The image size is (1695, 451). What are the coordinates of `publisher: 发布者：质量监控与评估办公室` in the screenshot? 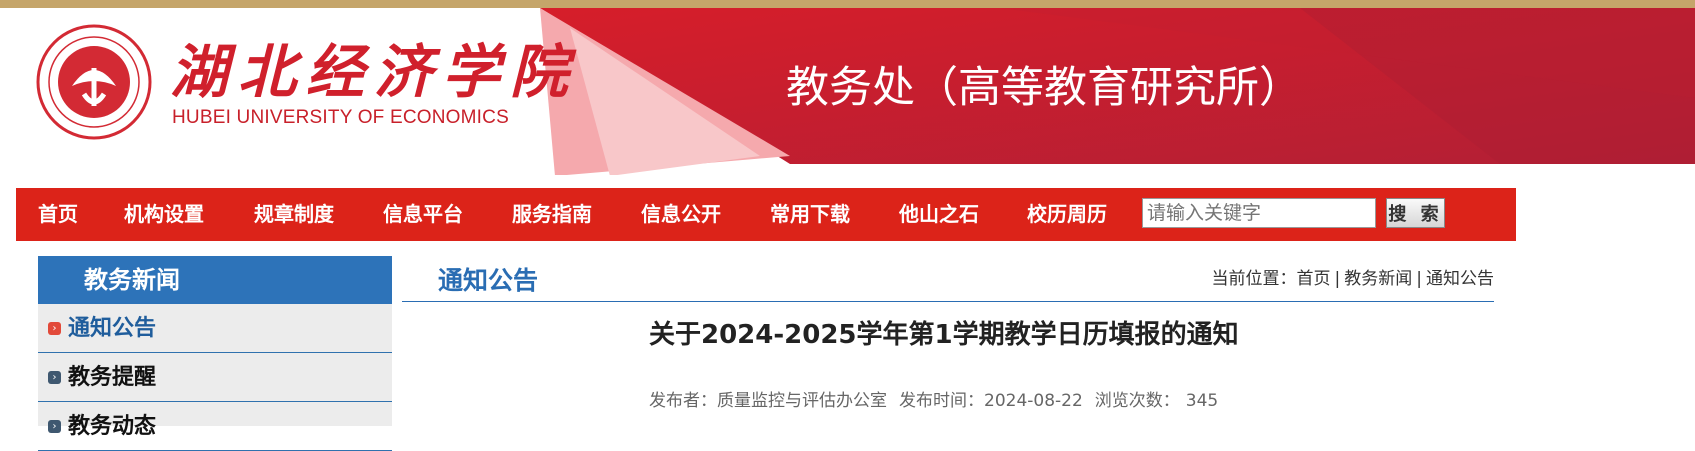 It's located at (768, 401).